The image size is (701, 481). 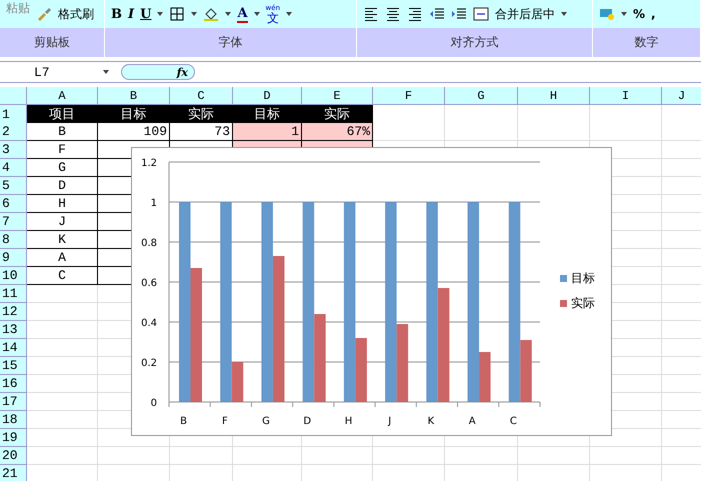 I want to click on axis-label: G, so click(x=266, y=421).